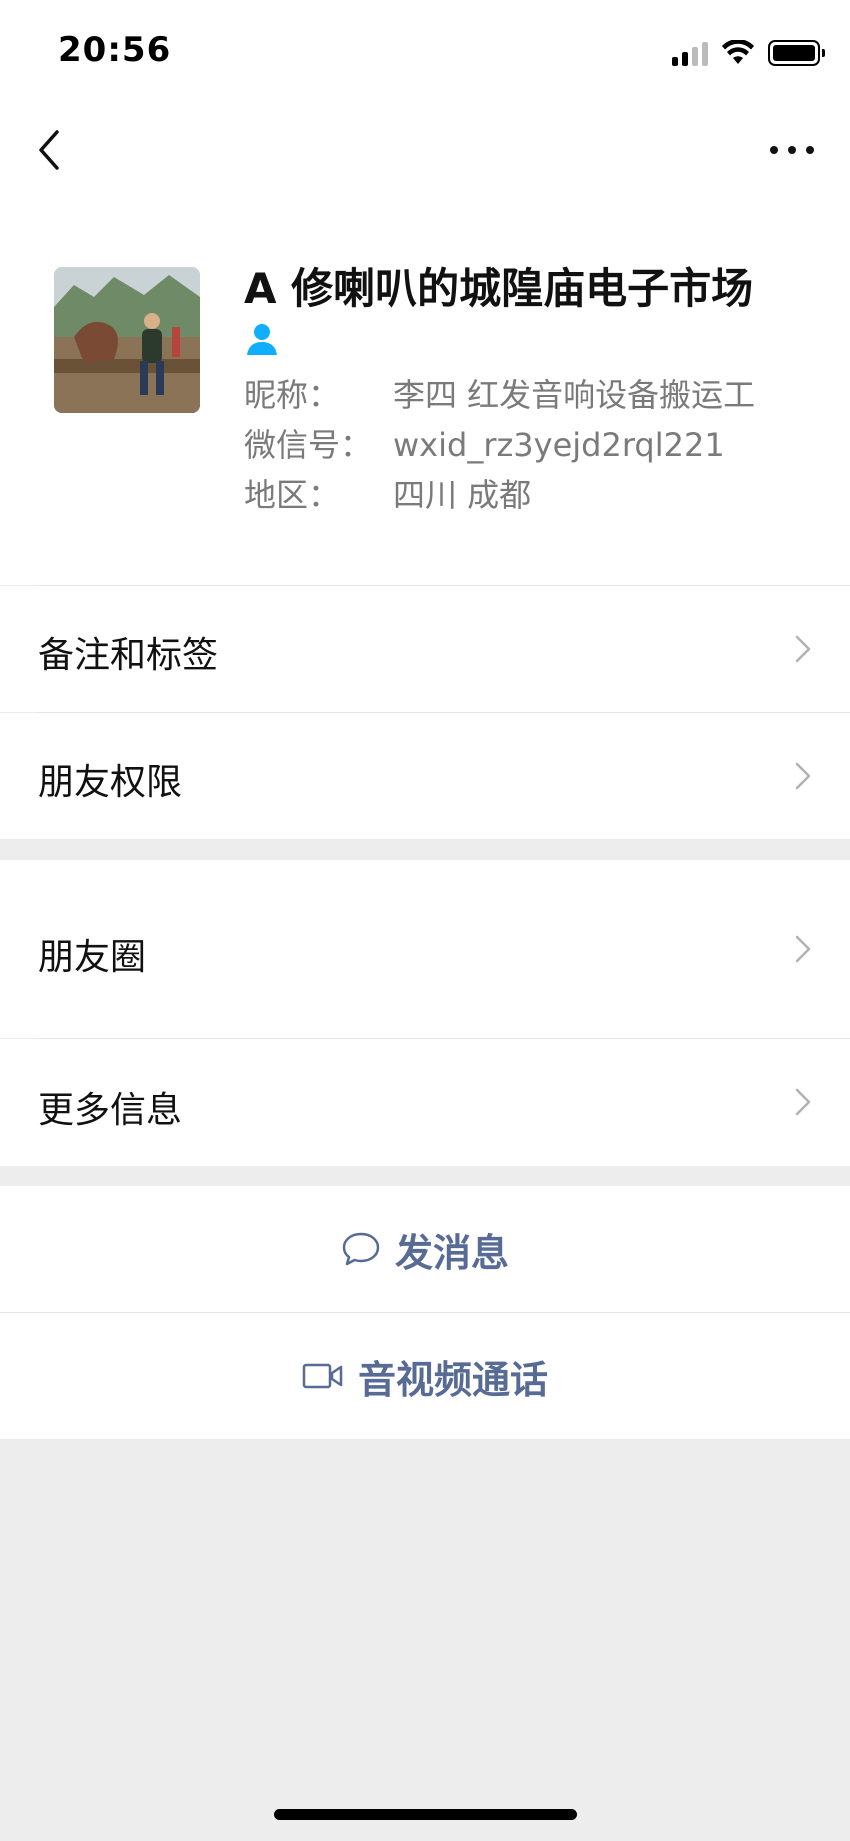 This screenshot has height=1841, width=850. Describe the element at coordinates (387, 493) in the screenshot. I see `region-row: 地区： 四川 成都` at that location.